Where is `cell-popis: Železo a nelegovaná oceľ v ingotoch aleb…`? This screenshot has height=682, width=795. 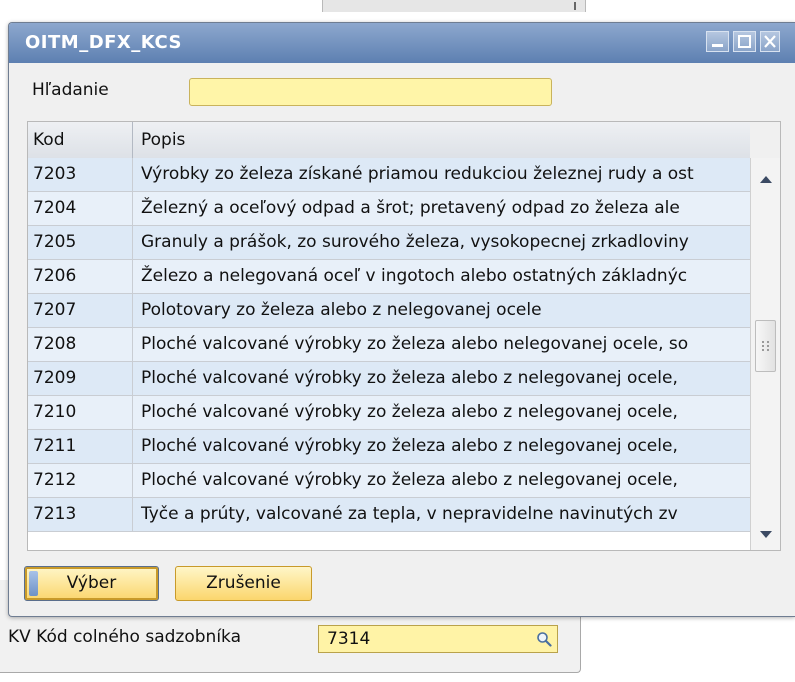
cell-popis: Železo a nelegovaná oceľ v ingotoch aleb… is located at coordinates (414, 276).